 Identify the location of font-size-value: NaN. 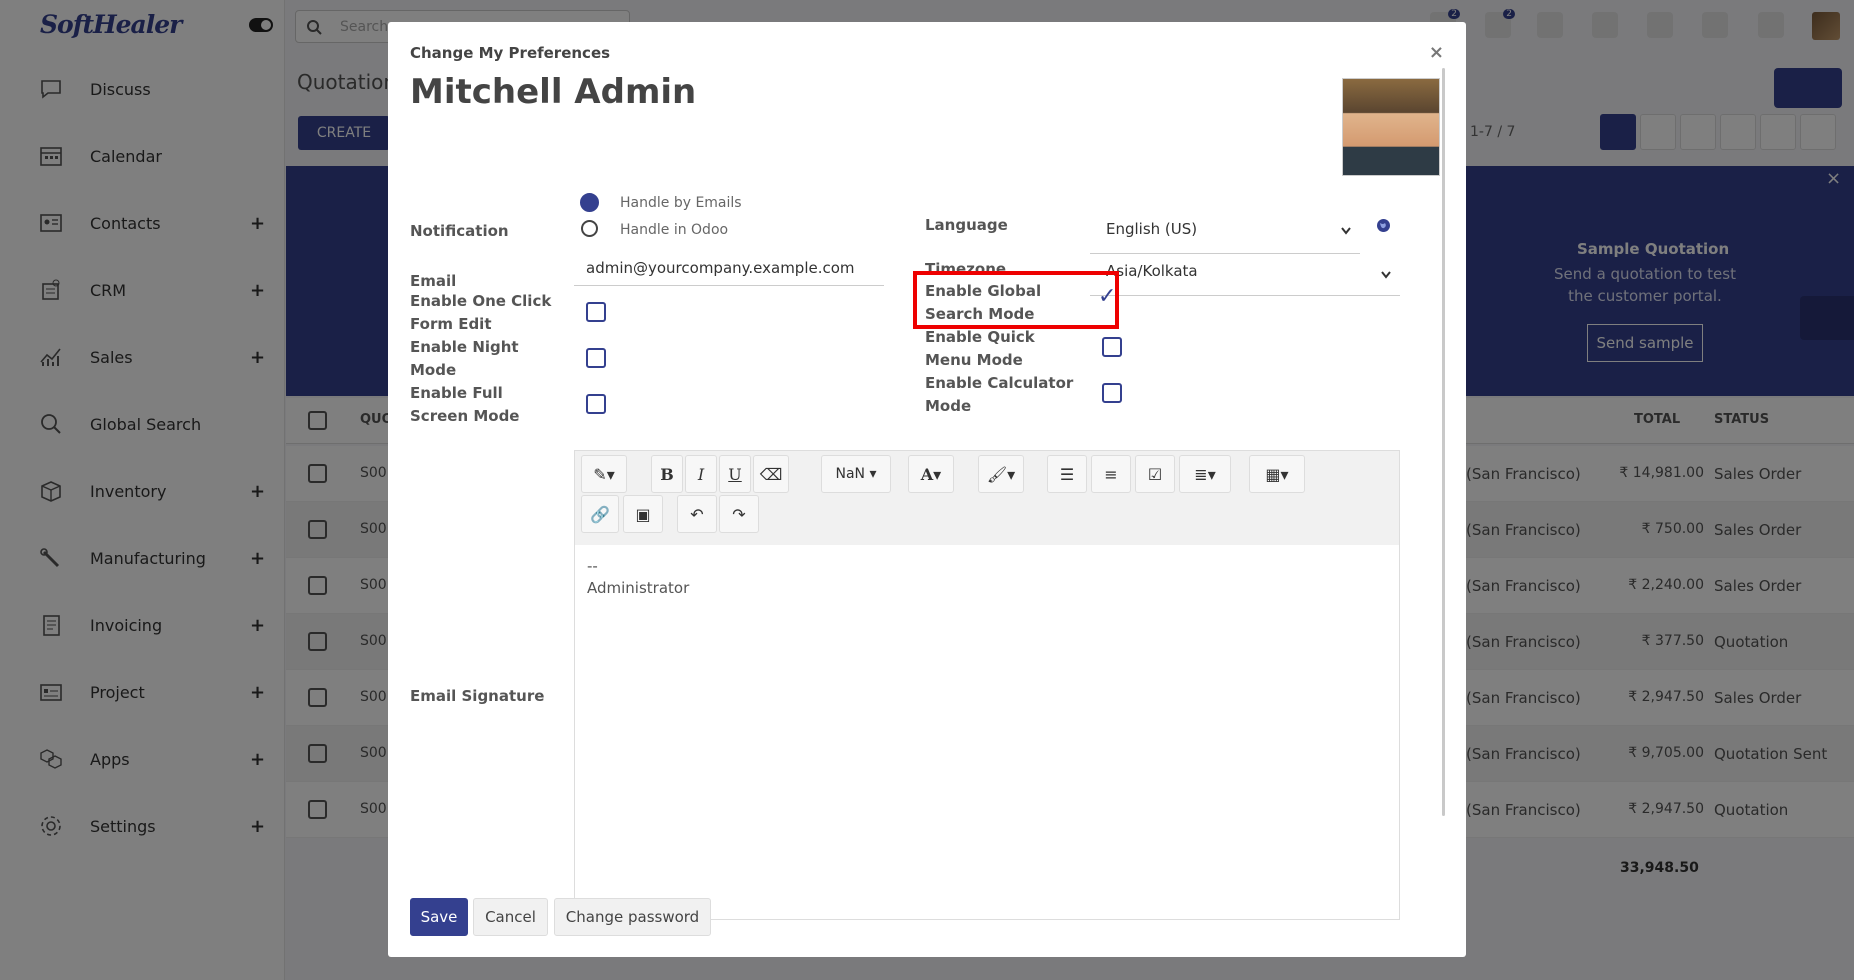
(850, 474).